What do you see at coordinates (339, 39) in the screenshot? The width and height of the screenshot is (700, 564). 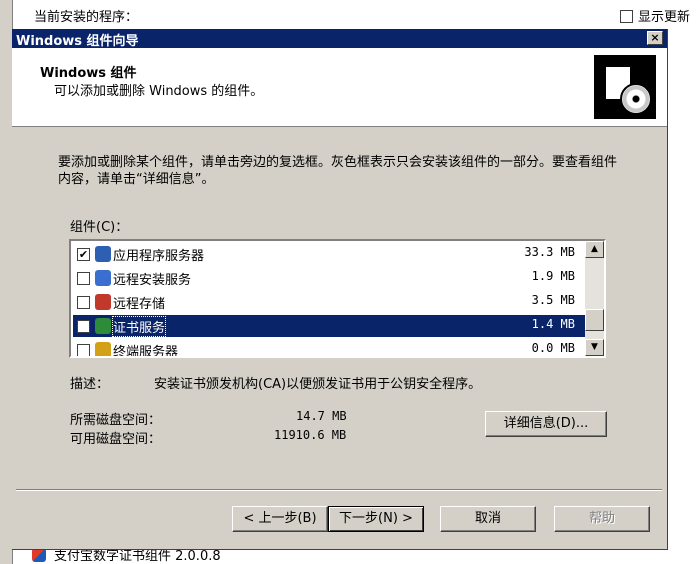 I see `title-bar: Windows 组件向导 ×` at bounding box center [339, 39].